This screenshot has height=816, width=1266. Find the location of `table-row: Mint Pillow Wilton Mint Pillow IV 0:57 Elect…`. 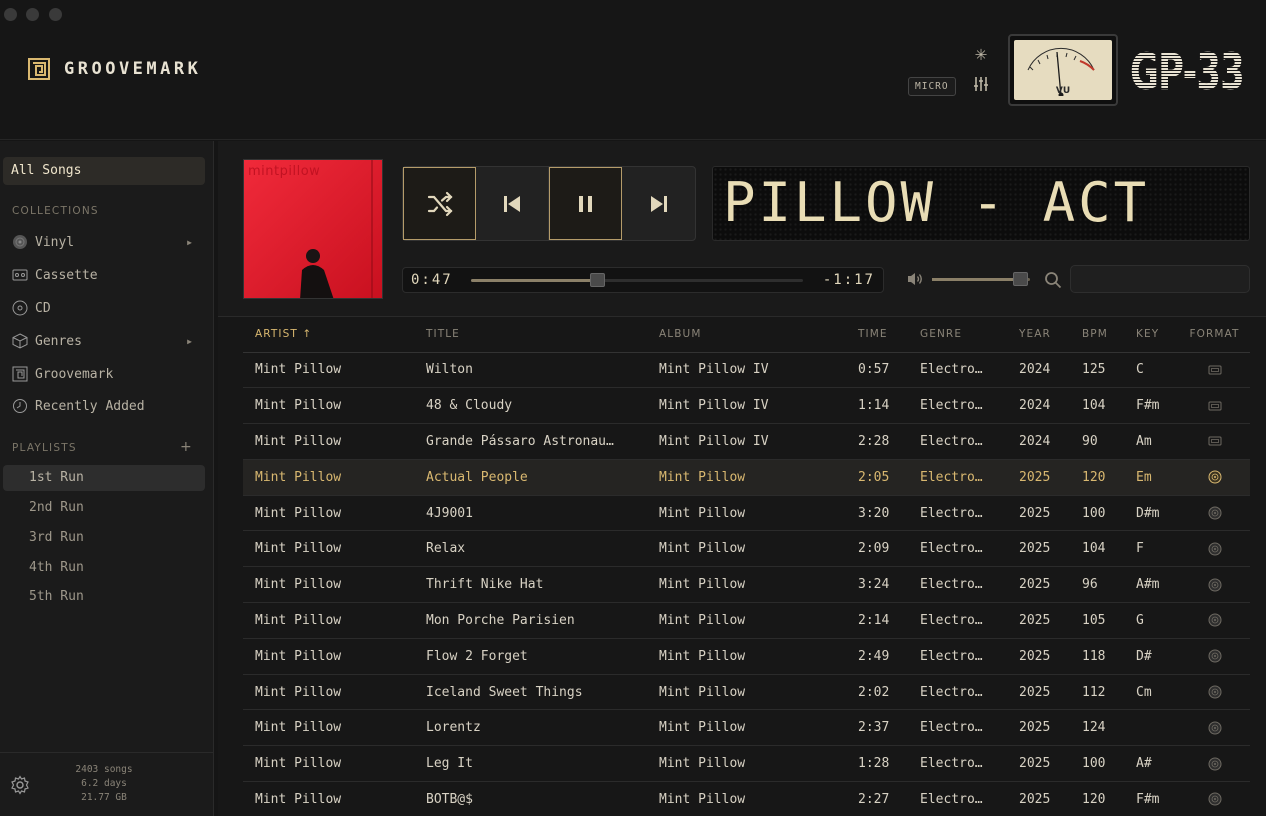

table-row: Mint Pillow Wilton Mint Pillow IV 0:57 Elect… is located at coordinates (746, 370).